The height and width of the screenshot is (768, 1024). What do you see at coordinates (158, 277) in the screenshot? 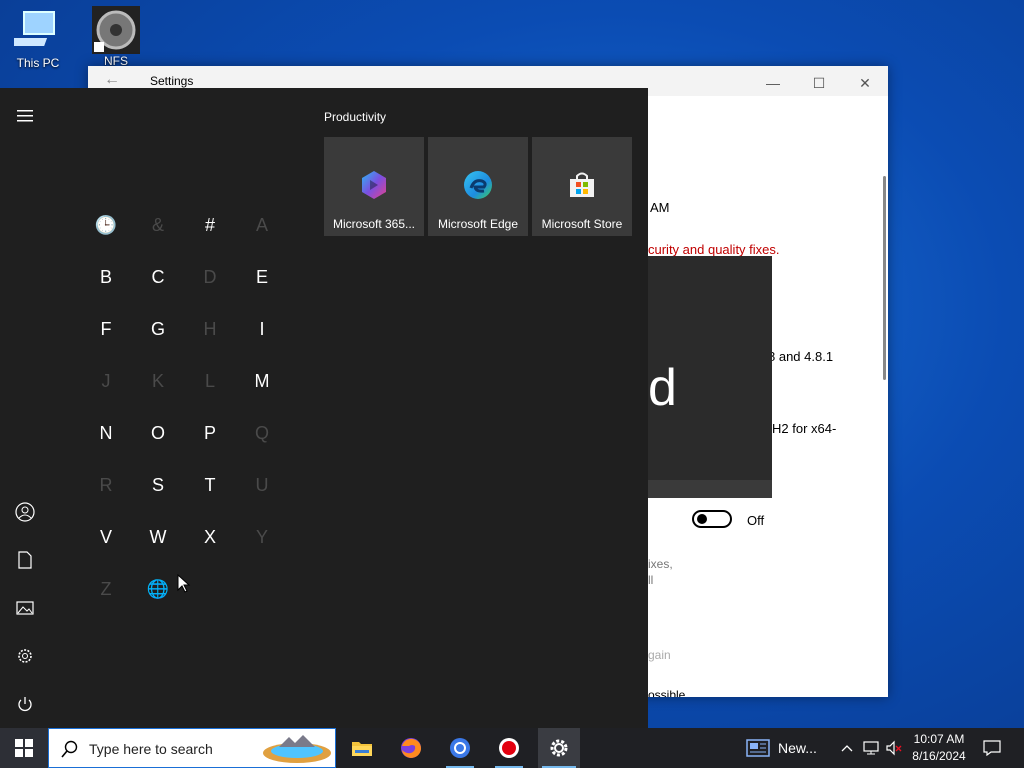
I see `jump-list-letter: C` at bounding box center [158, 277].